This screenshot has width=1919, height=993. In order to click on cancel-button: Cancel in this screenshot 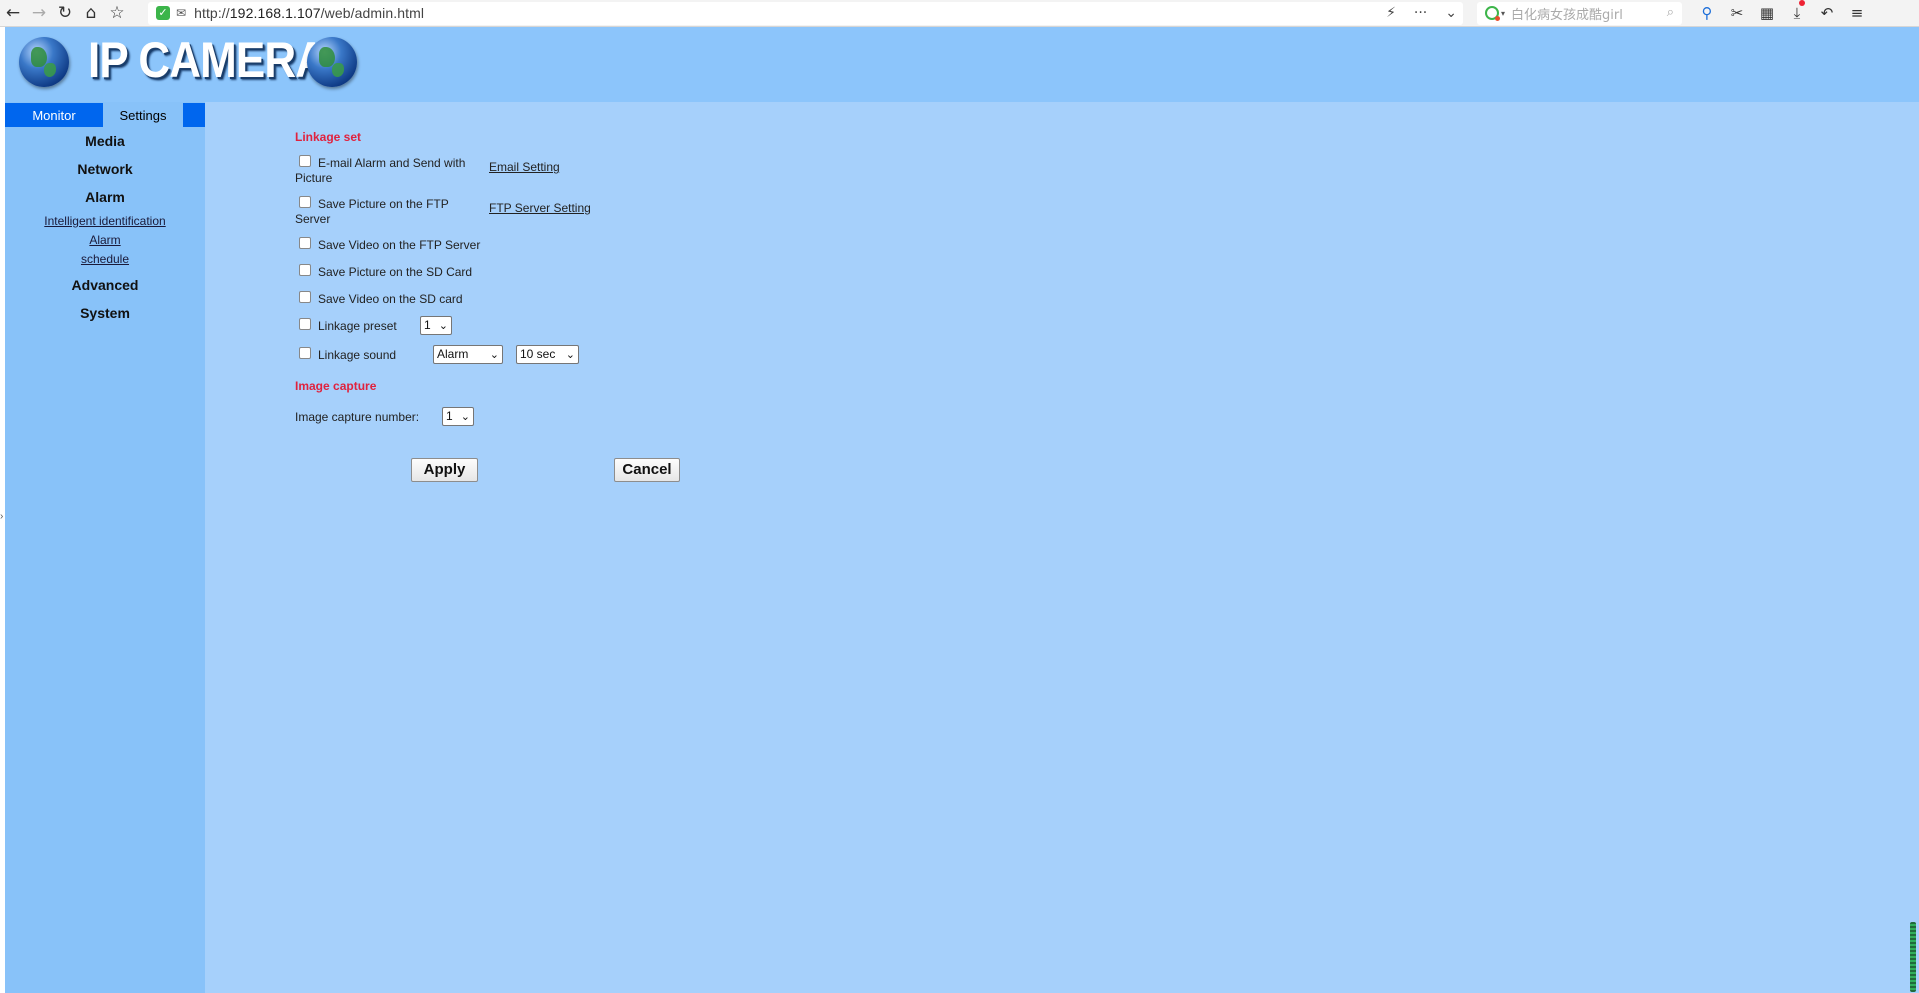, I will do `click(647, 470)`.